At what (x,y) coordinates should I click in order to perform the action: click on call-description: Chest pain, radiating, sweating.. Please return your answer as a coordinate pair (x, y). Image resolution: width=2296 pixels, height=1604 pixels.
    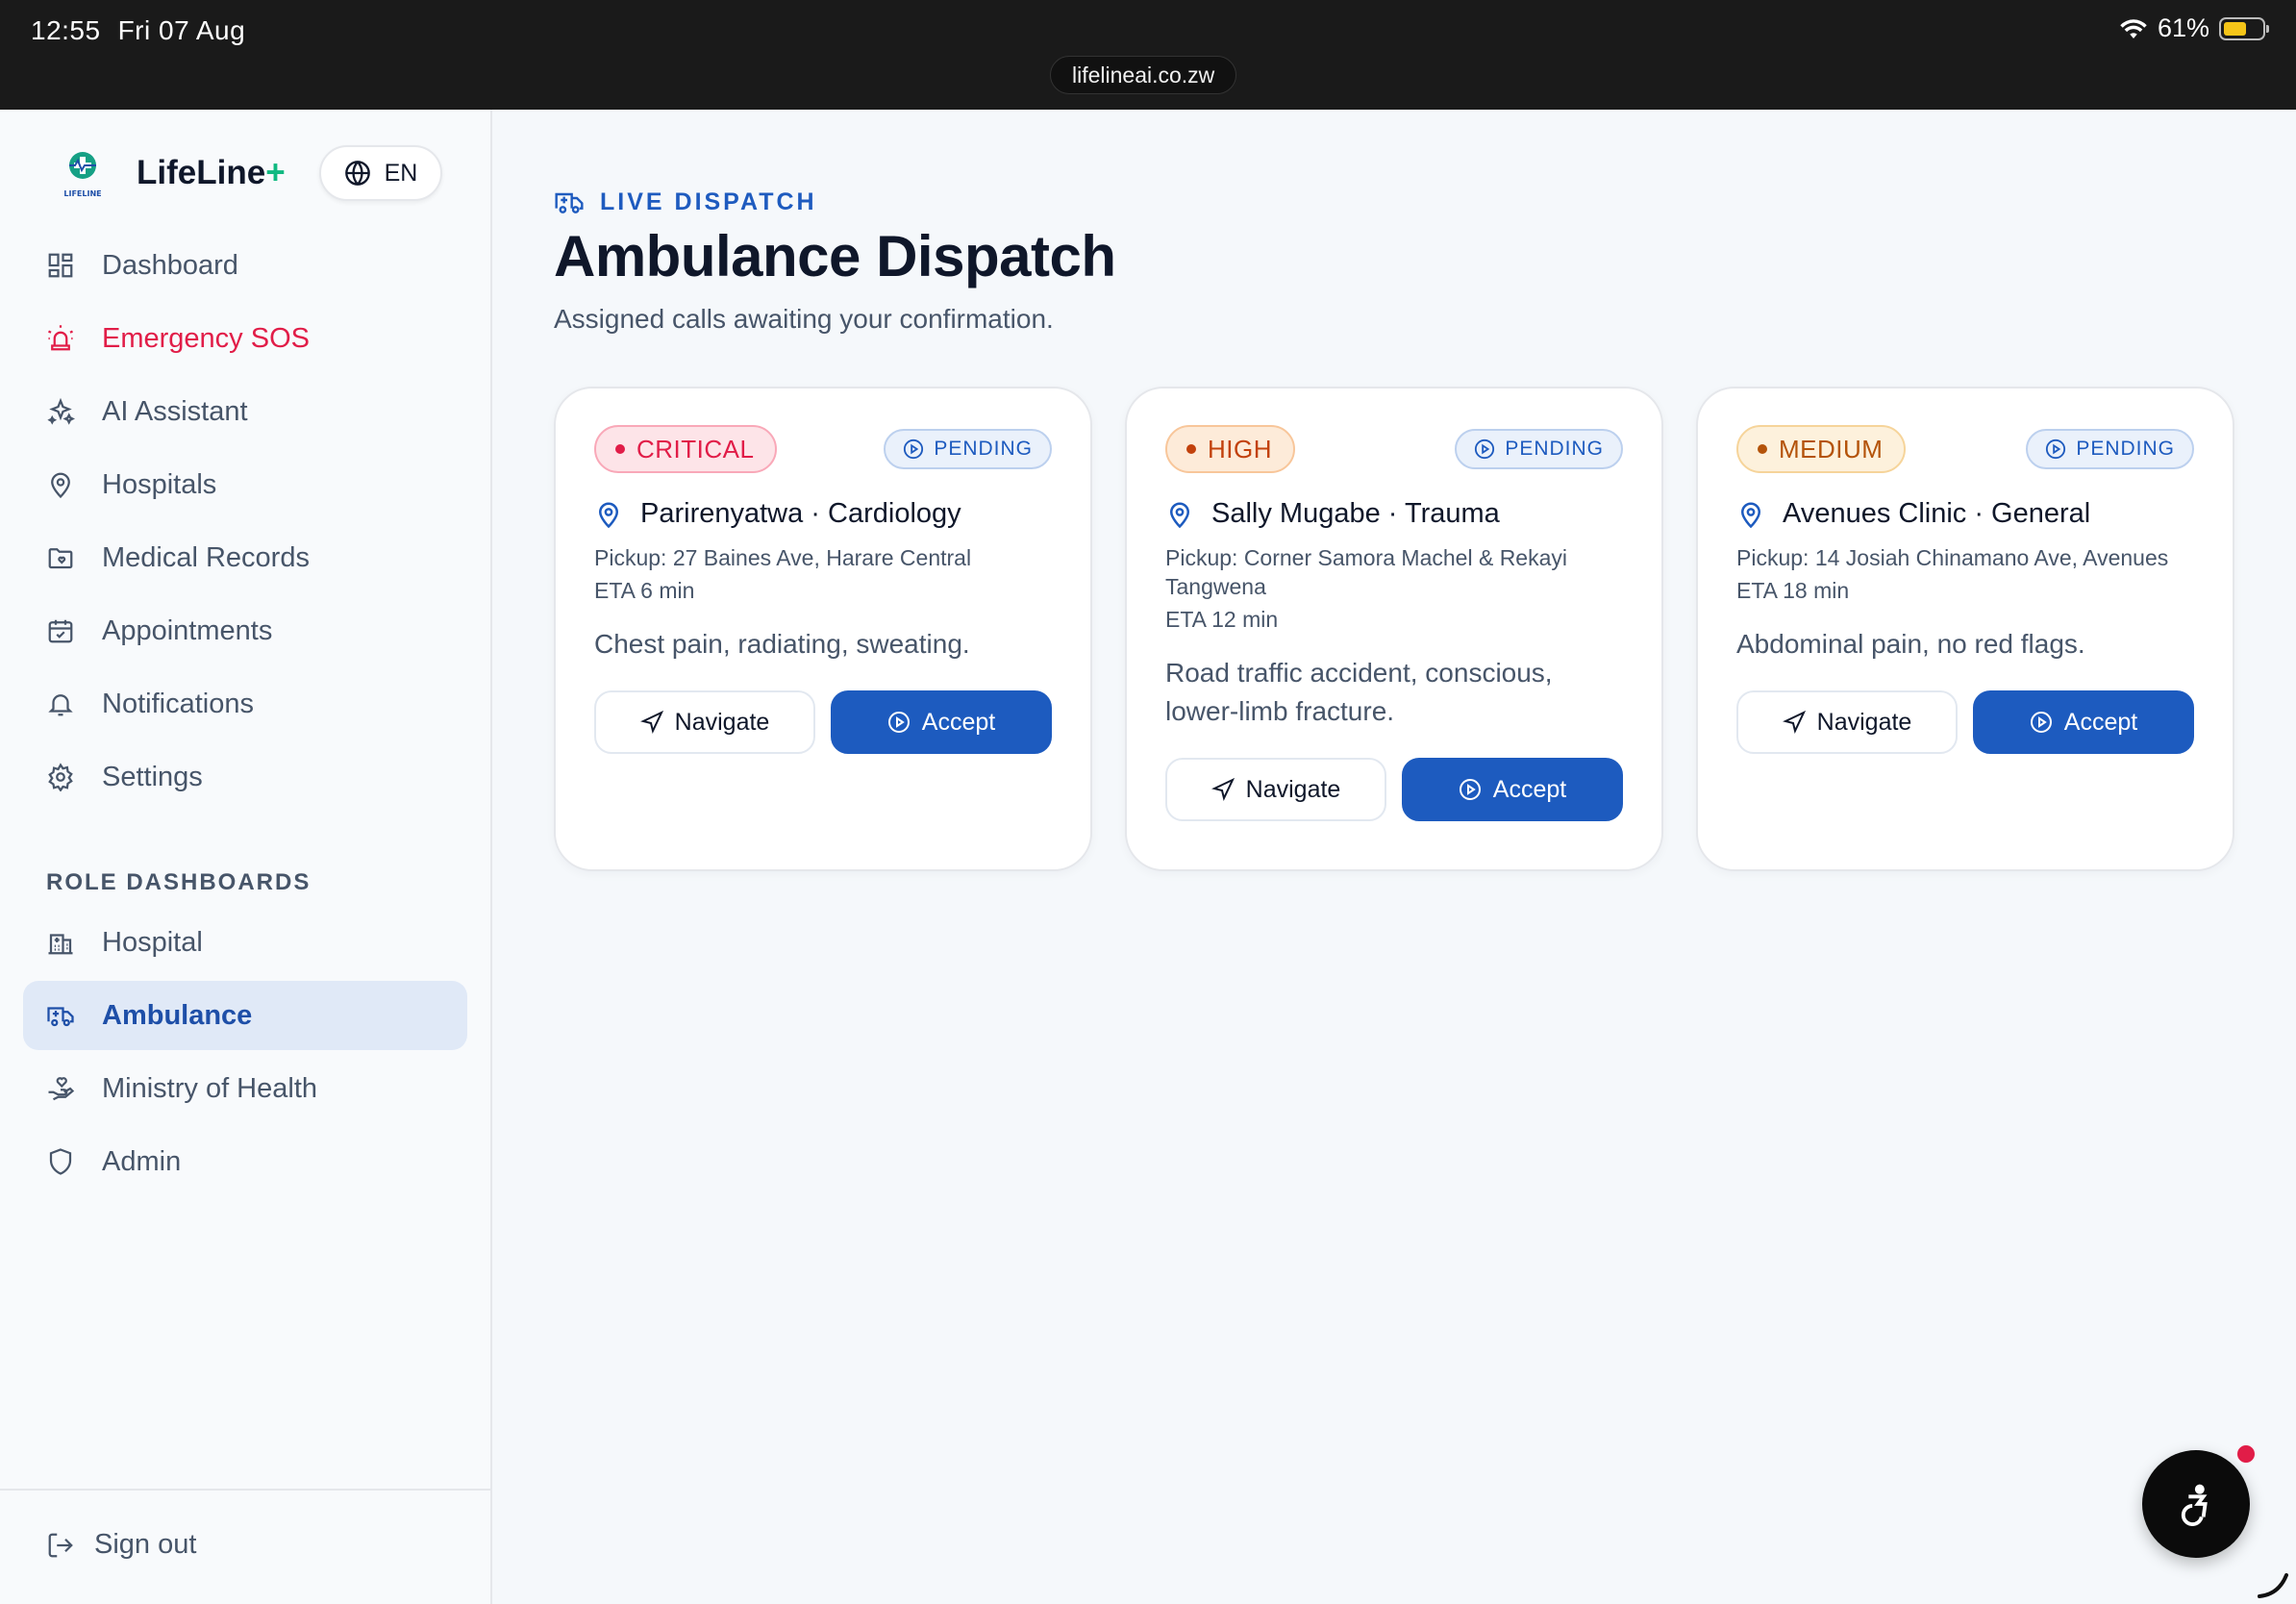
    Looking at the image, I should click on (782, 644).